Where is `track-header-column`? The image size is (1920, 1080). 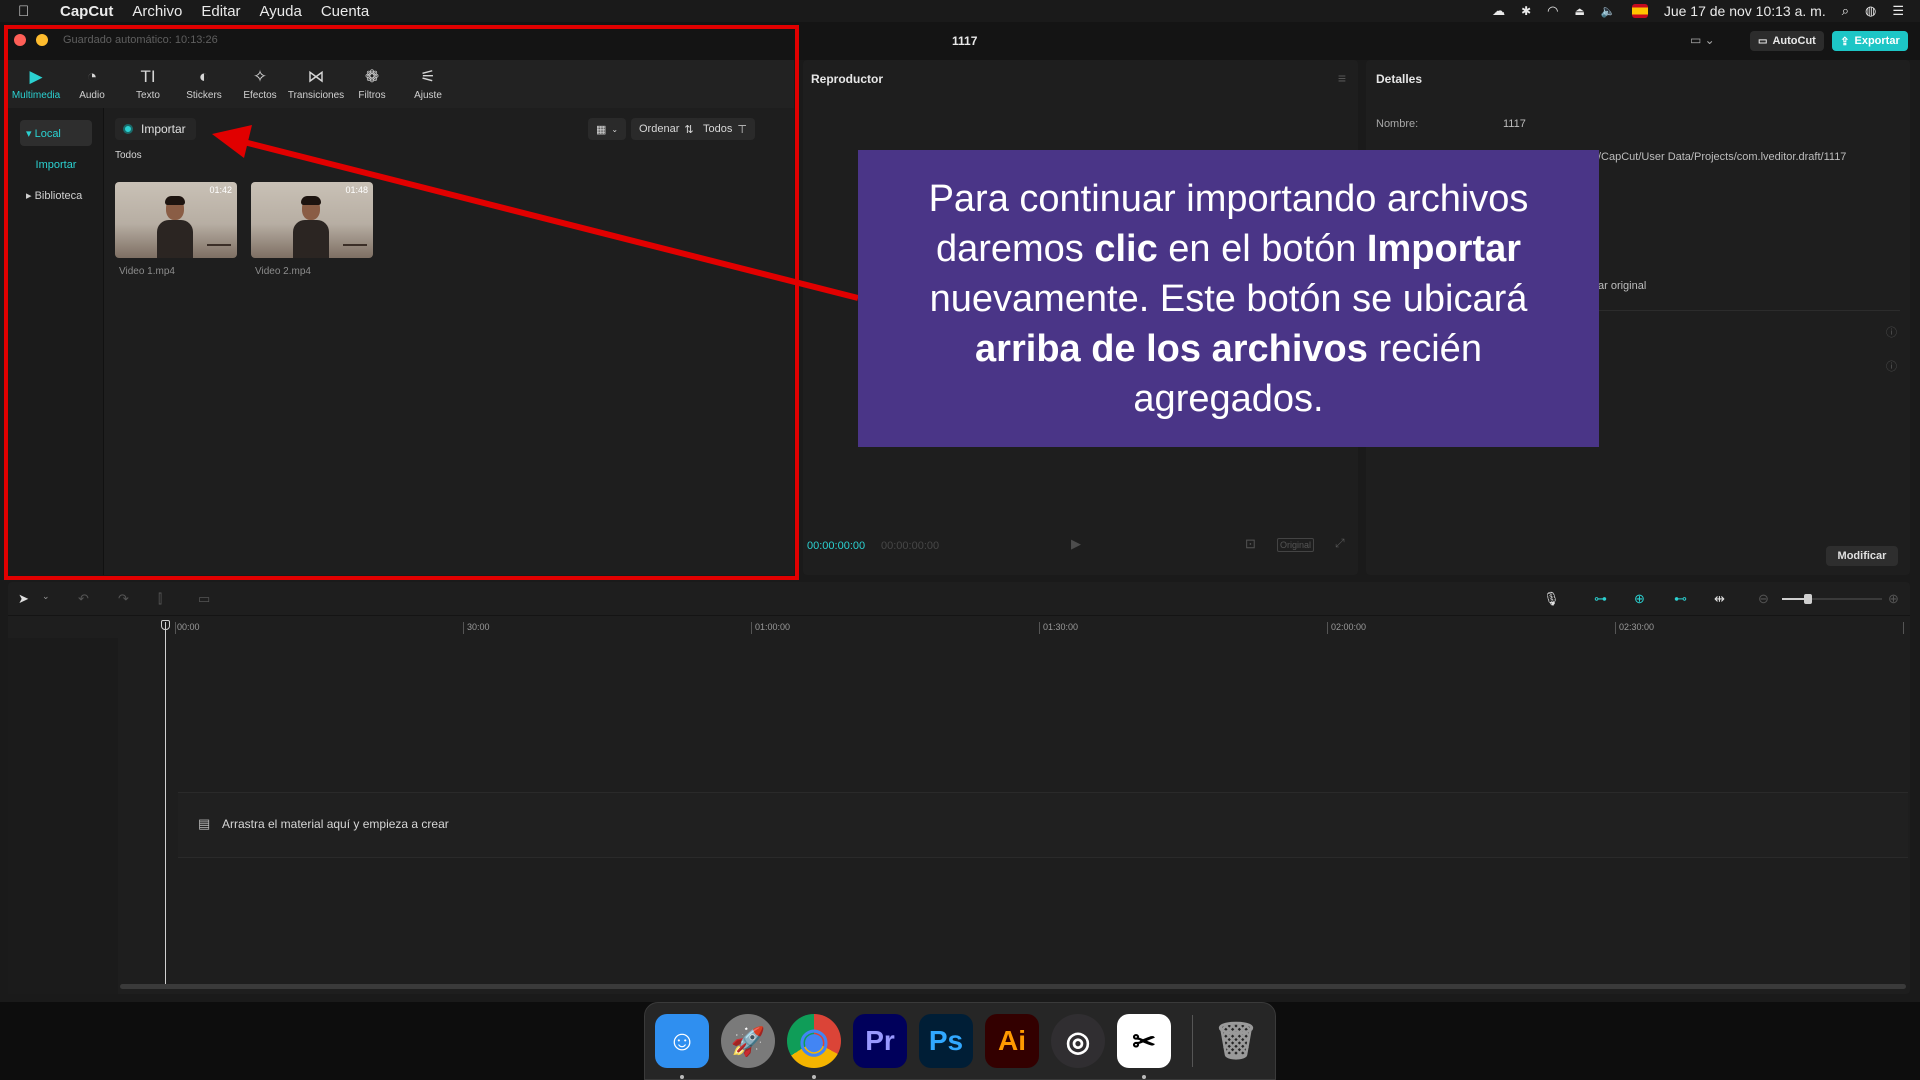 track-header-column is located at coordinates (63, 816).